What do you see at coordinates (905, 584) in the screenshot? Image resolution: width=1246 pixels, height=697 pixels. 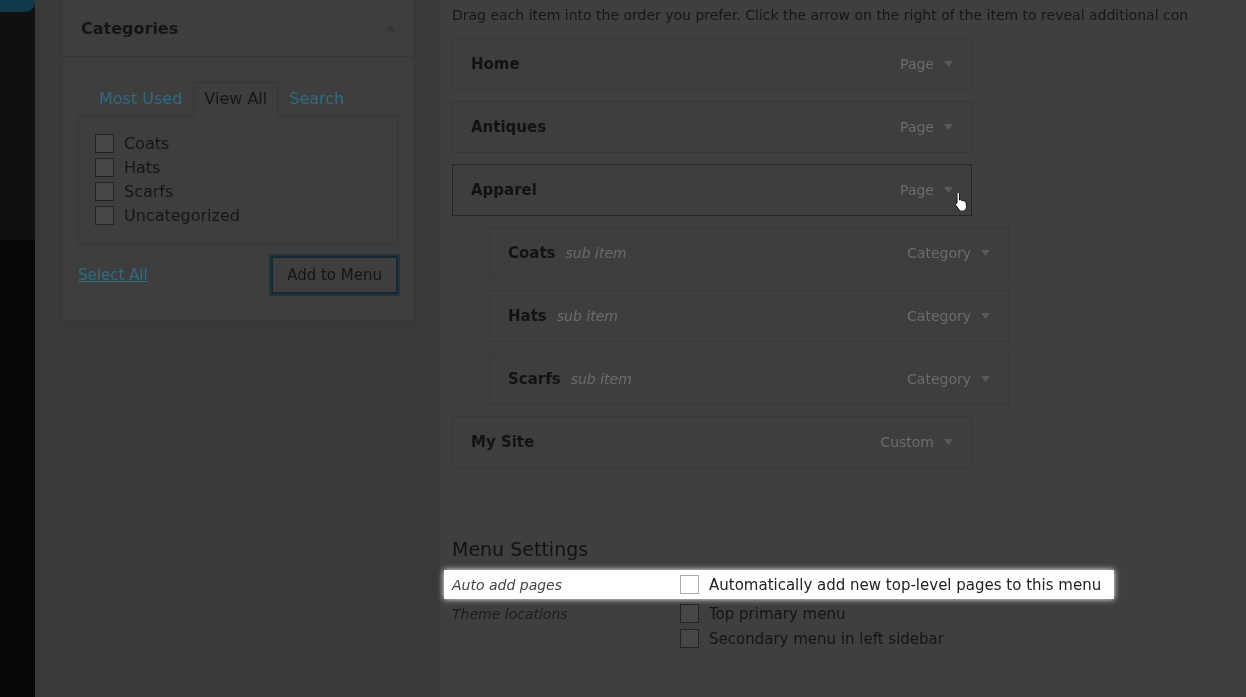 I see `checkbox-label: Automatically add new top-level pages to this menu` at bounding box center [905, 584].